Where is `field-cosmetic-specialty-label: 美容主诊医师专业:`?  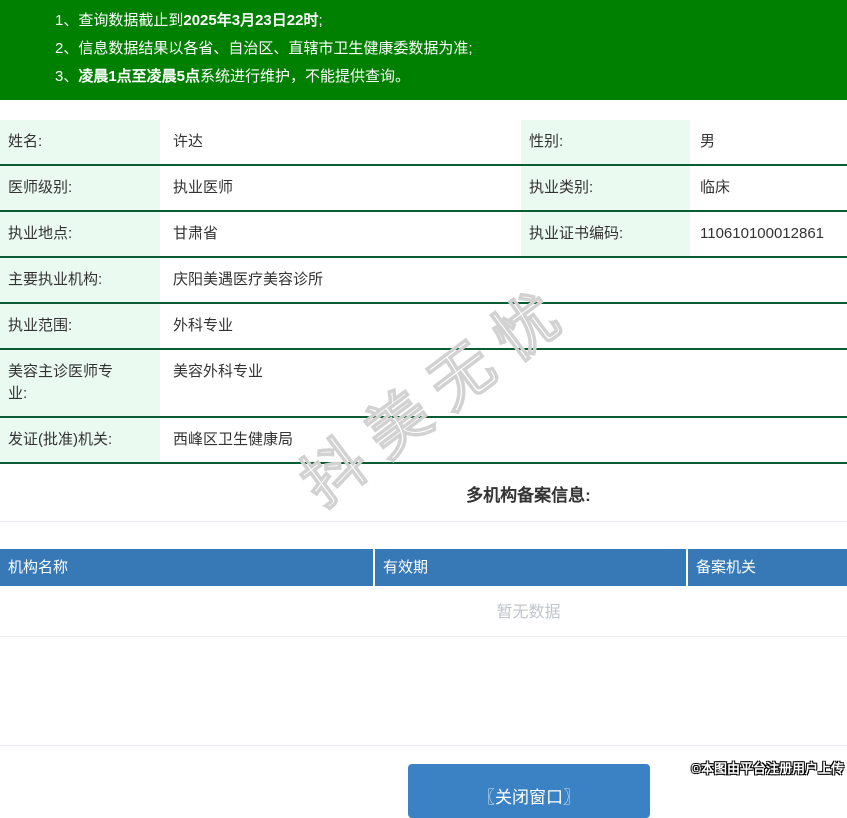
field-cosmetic-specialty-label: 美容主诊医师专业: is located at coordinates (80, 383).